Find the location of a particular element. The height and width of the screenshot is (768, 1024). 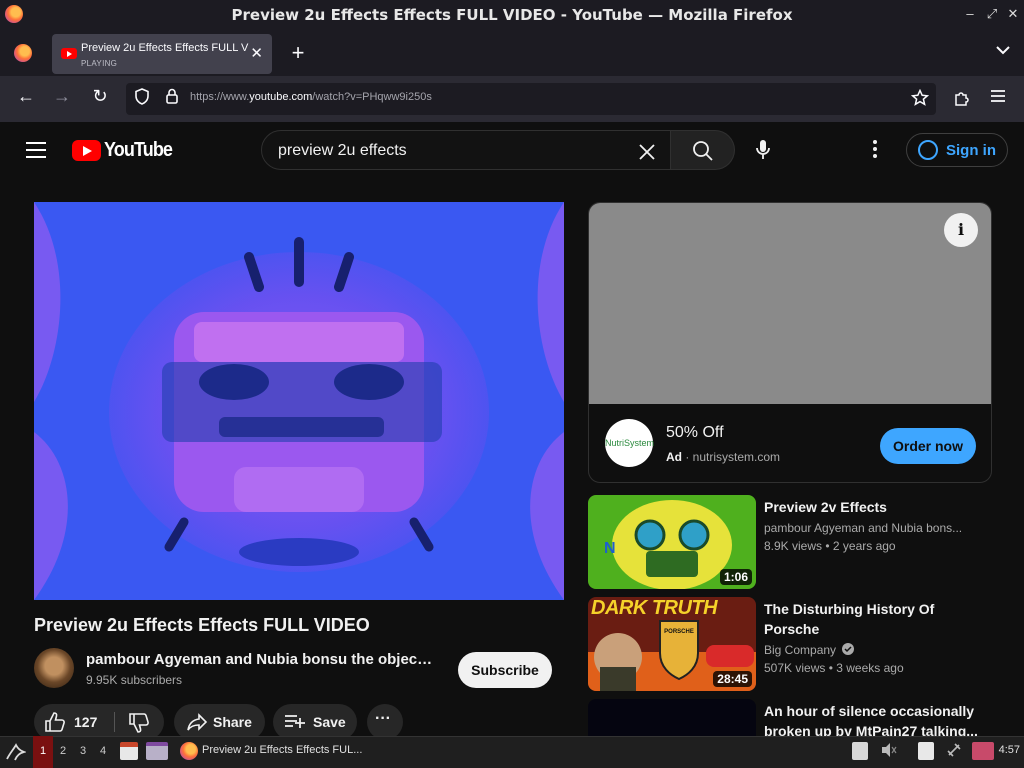

share-button: Share is located at coordinates (219, 722).